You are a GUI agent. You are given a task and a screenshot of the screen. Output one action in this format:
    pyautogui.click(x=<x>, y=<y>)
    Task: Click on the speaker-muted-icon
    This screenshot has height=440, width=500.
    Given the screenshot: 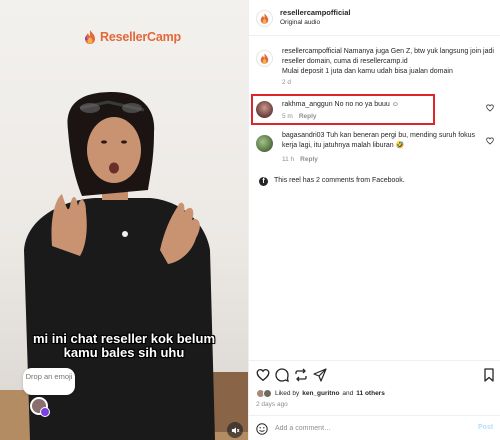 What is the action you would take?
    pyautogui.click(x=235, y=430)
    